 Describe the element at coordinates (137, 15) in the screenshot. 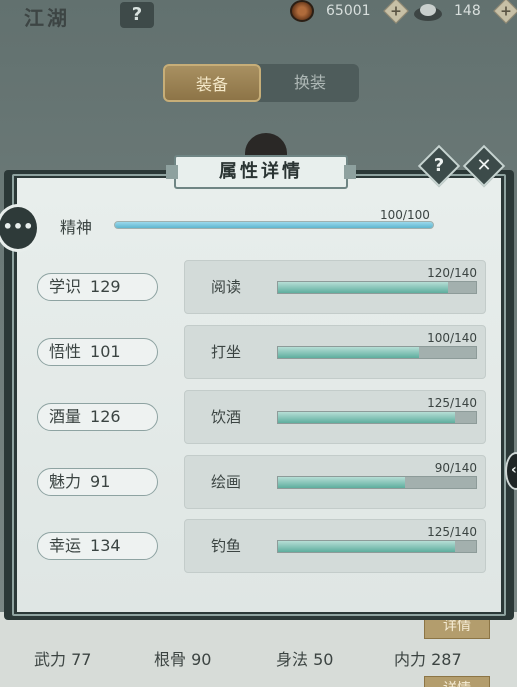

I see `help-icon: ?` at that location.